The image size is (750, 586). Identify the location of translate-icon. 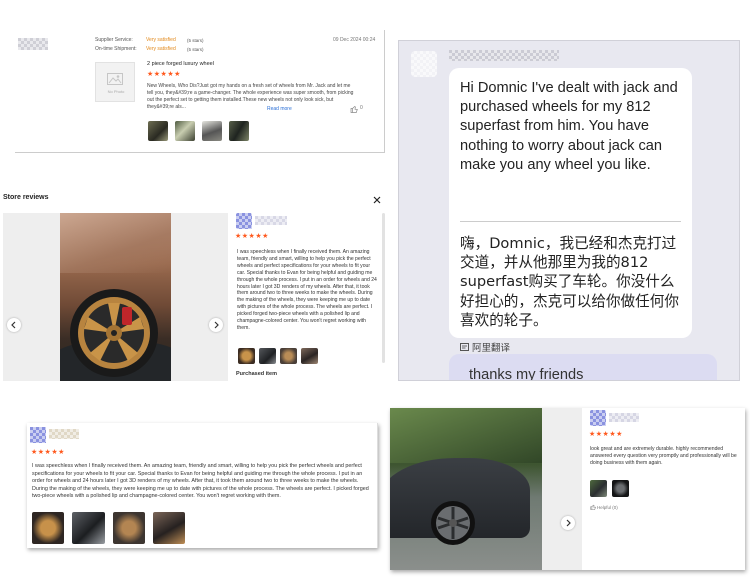
(464, 347).